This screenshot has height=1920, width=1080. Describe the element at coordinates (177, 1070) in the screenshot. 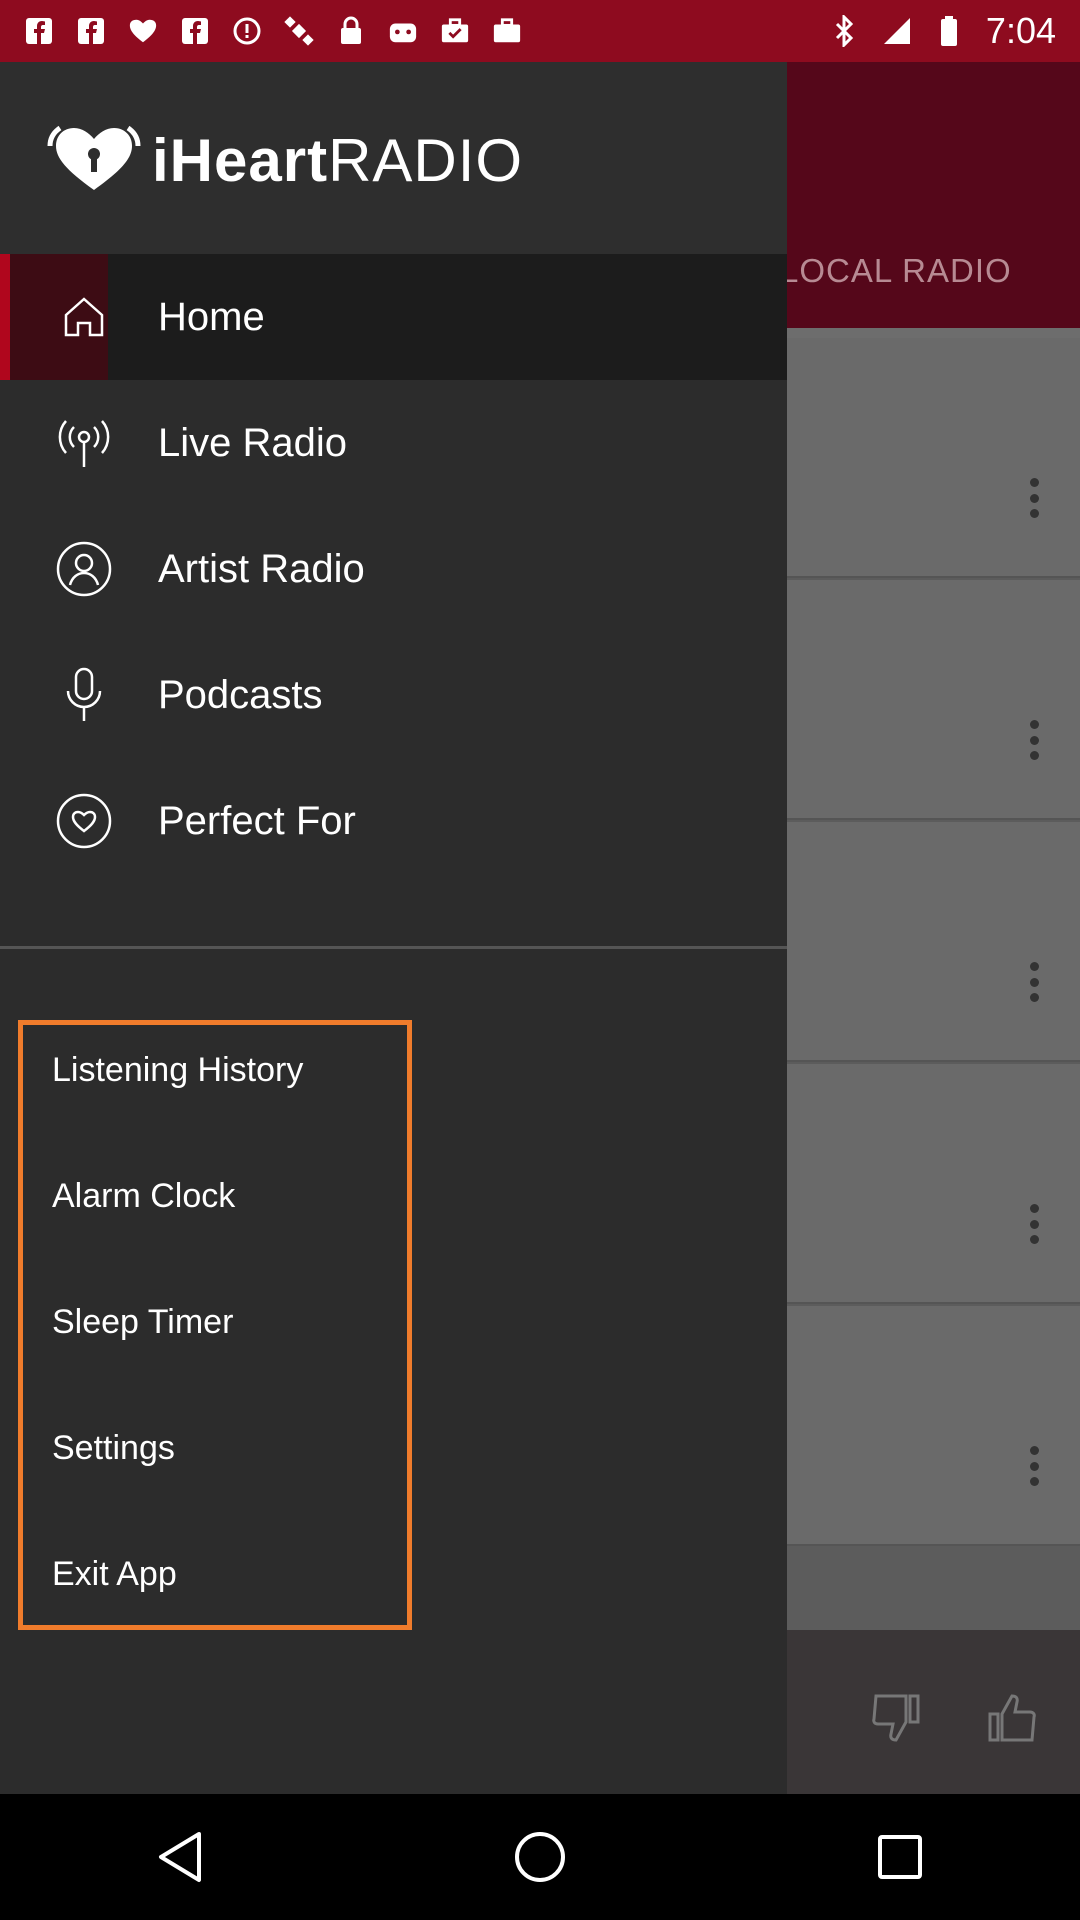

I see `menu-item-listening-history: Listening History` at that location.